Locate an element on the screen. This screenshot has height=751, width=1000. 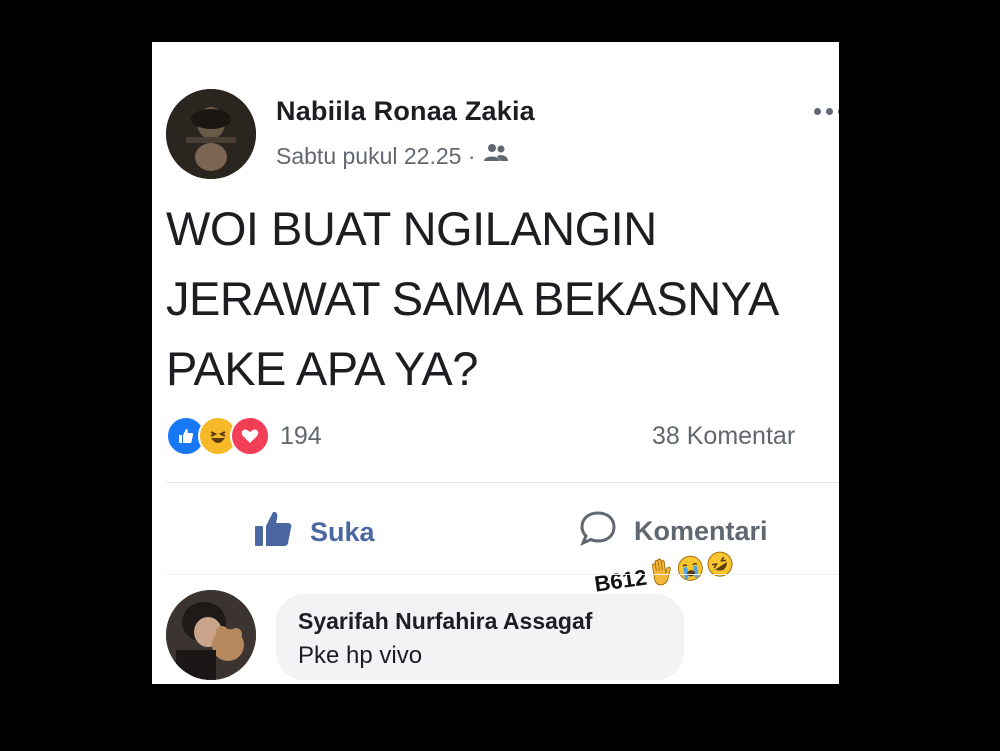
reactions-summary: 194 is located at coordinates (244, 436).